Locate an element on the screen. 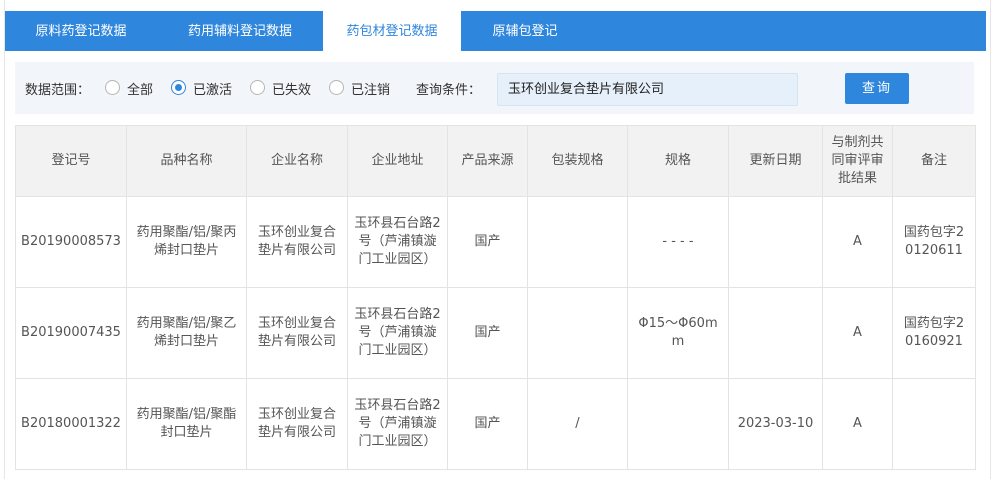 This screenshot has width=1004, height=479. tab-api-excipient-packaging: 原辅包登记 is located at coordinates (525, 31).